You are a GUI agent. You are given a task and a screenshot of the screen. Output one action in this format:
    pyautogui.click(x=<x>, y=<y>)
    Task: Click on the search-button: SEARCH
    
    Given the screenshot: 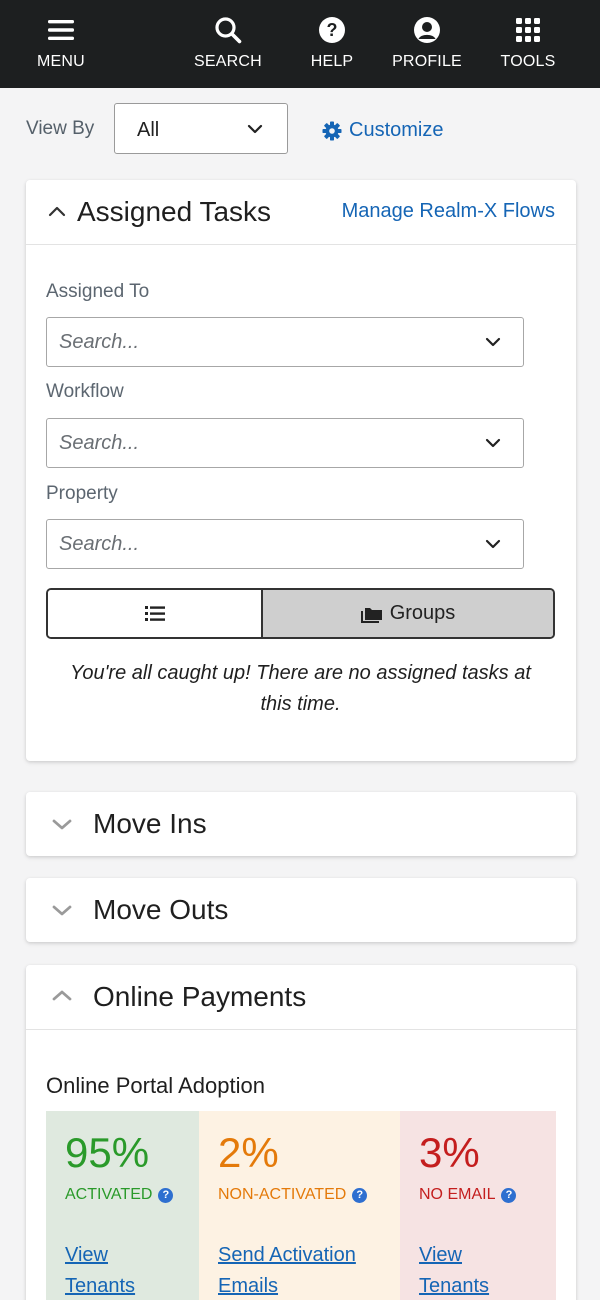 What is the action you would take?
    pyautogui.click(x=228, y=44)
    